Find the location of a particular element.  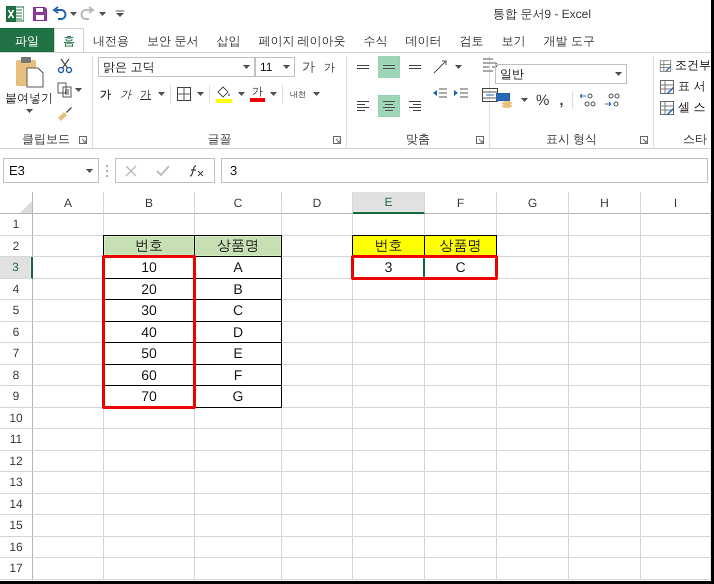

style-command: 조건부 is located at coordinates (693, 65).